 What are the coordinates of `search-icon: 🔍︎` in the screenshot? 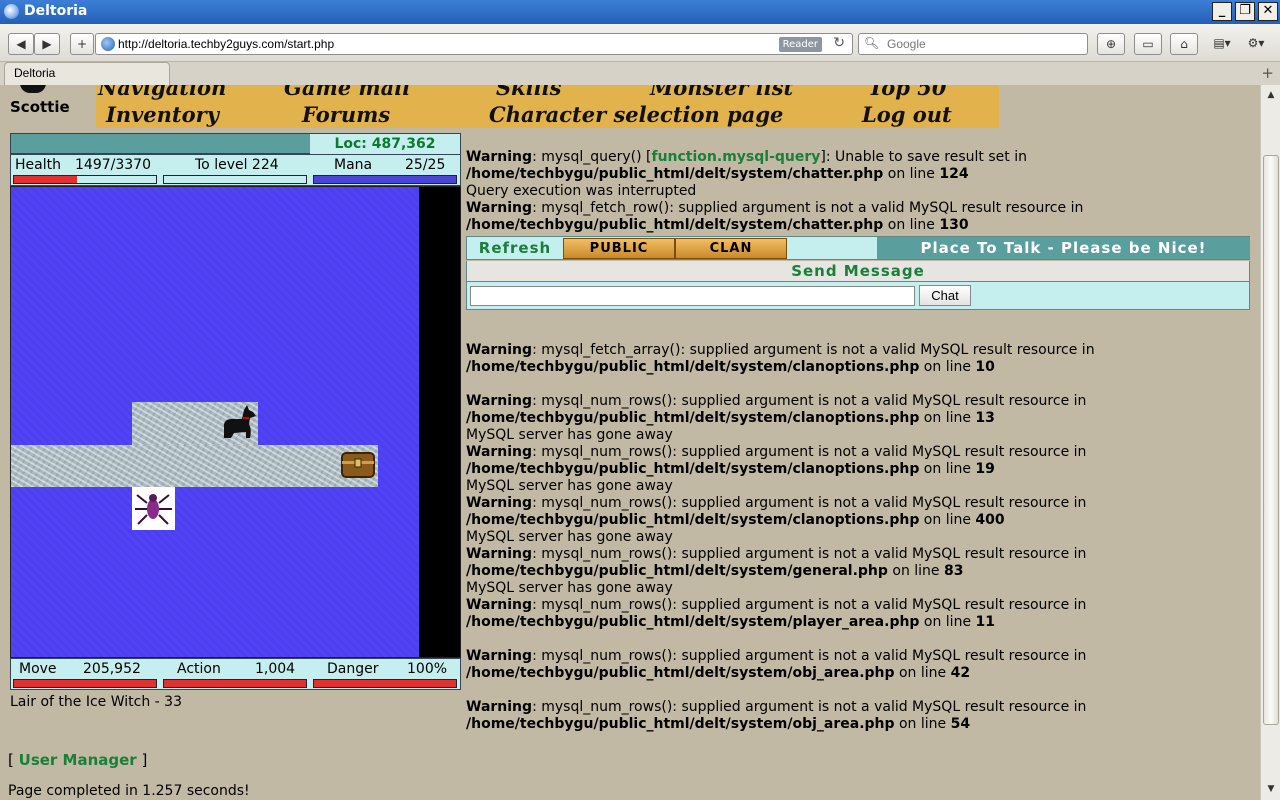 It's located at (872, 43).